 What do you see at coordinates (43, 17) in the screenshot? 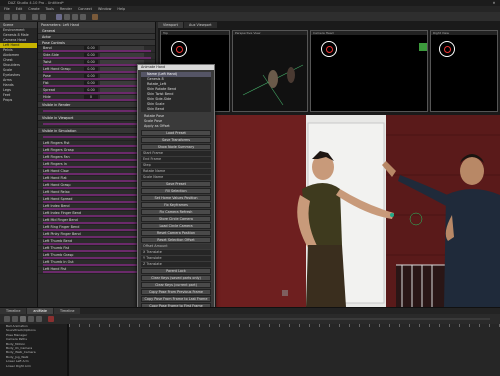
I see `redo-icon` at bounding box center [43, 17].